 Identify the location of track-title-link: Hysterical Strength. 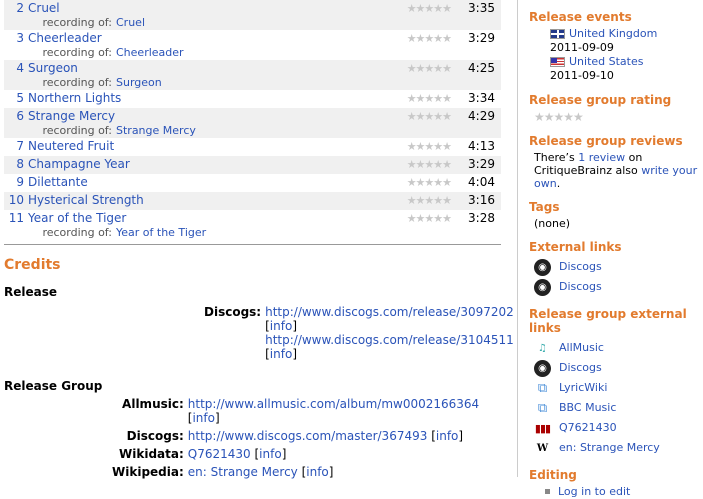
(86, 200).